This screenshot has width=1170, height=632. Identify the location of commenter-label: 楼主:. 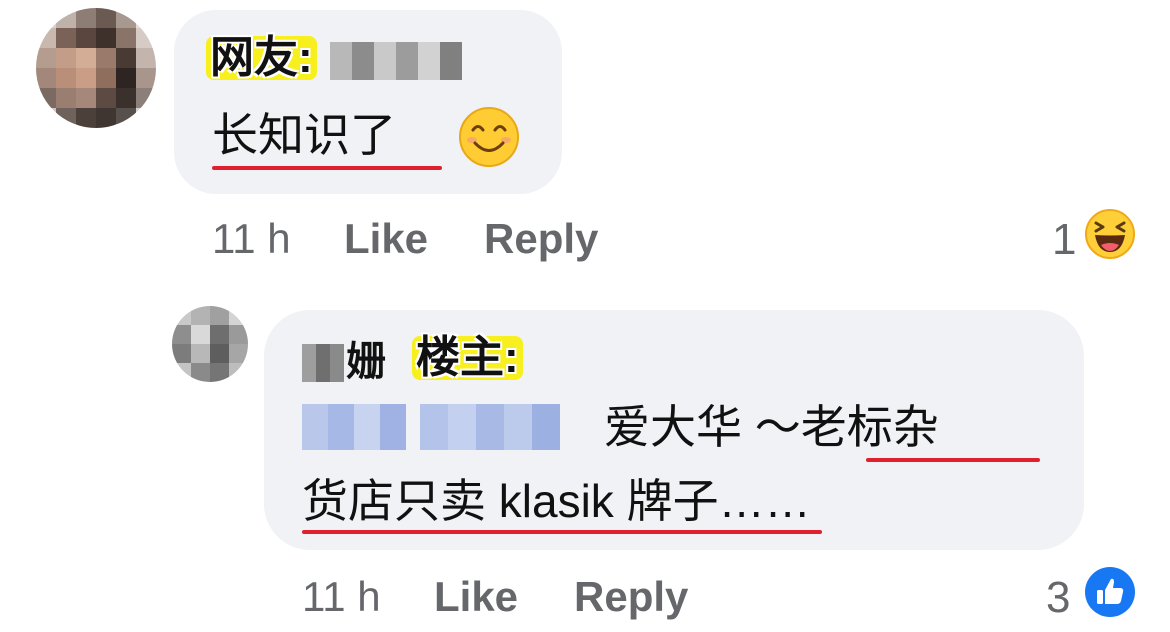
(467, 358).